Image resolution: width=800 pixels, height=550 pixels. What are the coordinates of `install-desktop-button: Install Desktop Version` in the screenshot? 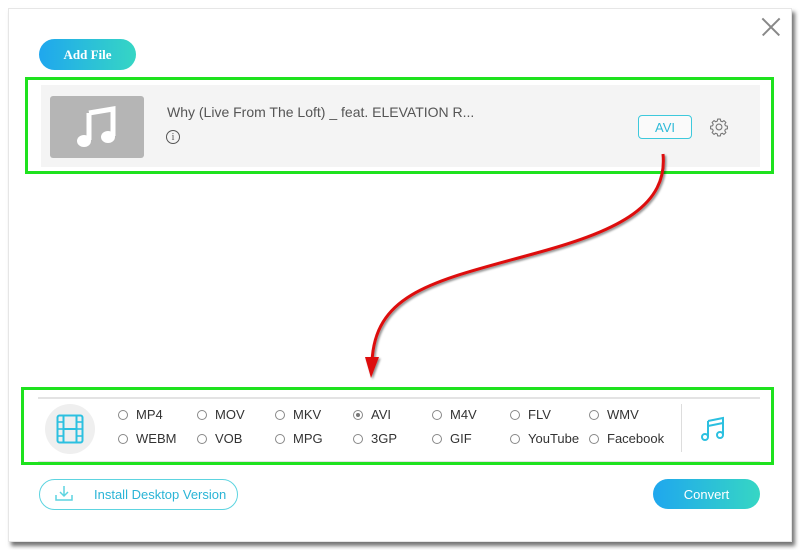 It's located at (138, 494).